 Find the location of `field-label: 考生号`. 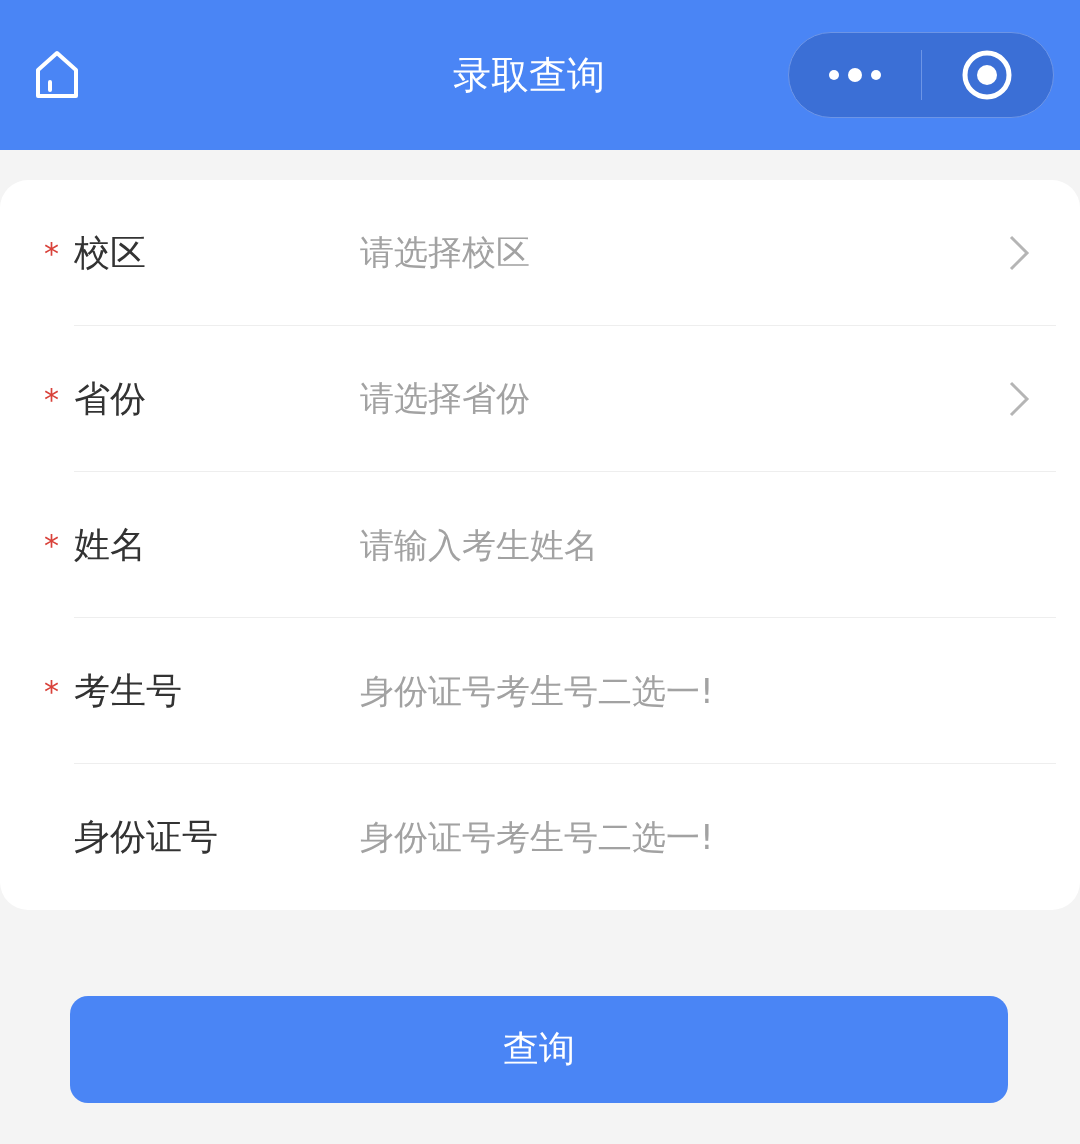

field-label: 考生号 is located at coordinates (128, 690).